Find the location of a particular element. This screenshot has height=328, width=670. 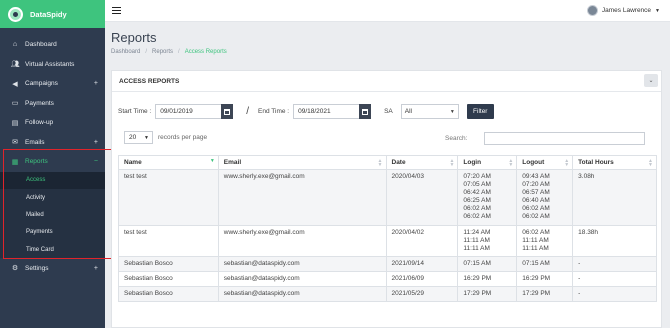

caret-down-icon: ▼ is located at coordinates (657, 10).